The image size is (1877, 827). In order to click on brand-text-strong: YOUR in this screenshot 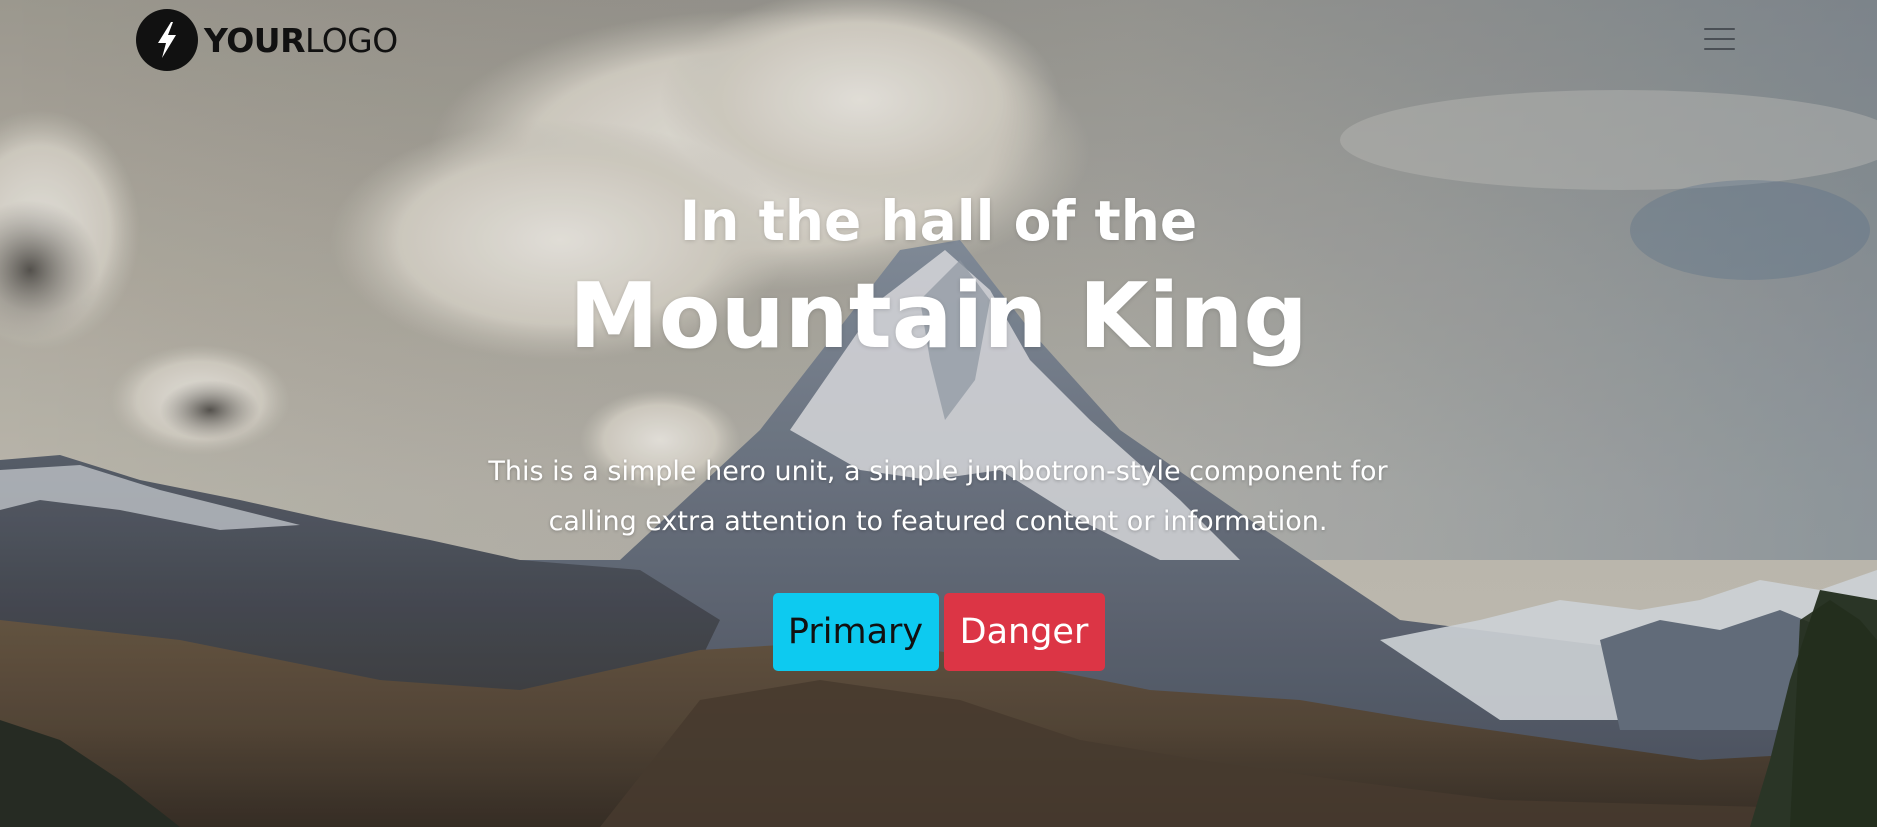, I will do `click(254, 40)`.